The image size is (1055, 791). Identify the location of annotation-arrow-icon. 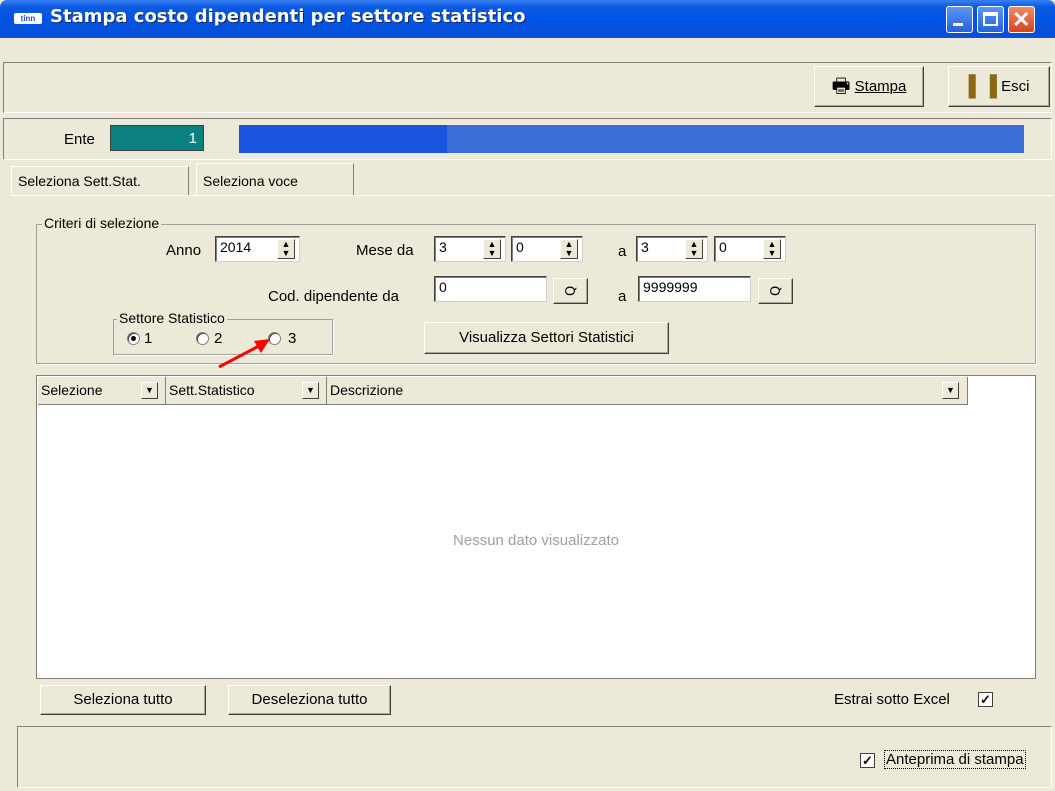
(244, 354).